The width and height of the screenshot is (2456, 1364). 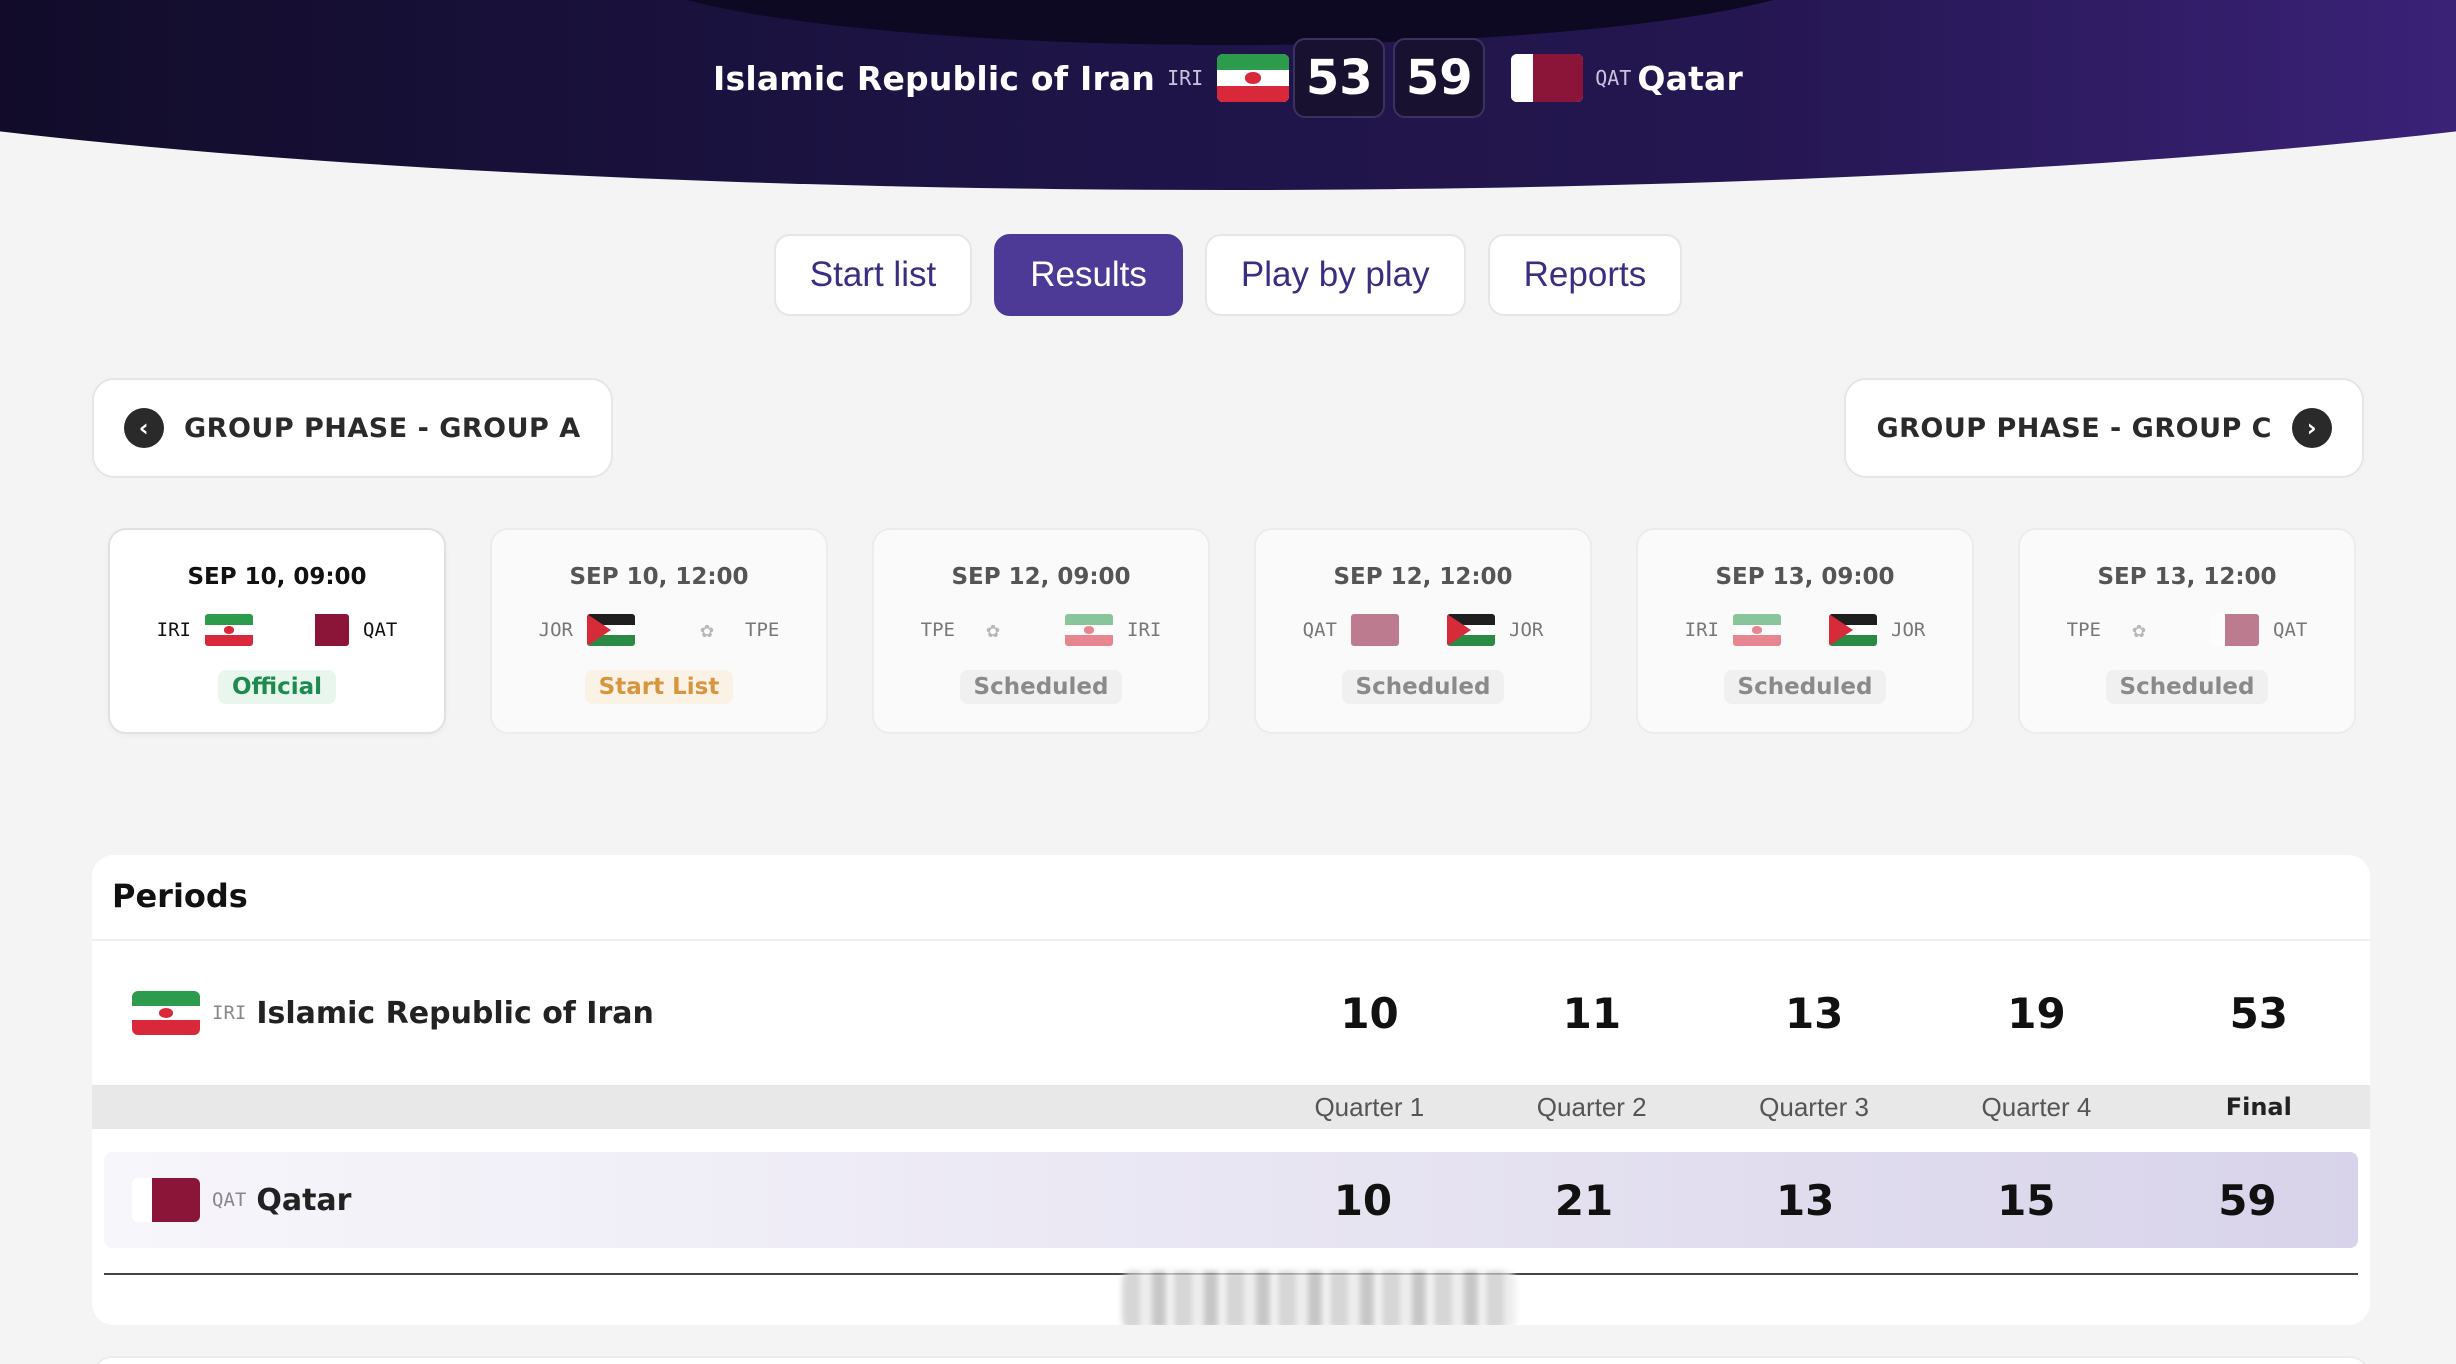 I want to click on game-card: SEP 10, 09:00 IRI QAT Official, so click(x=277, y=631).